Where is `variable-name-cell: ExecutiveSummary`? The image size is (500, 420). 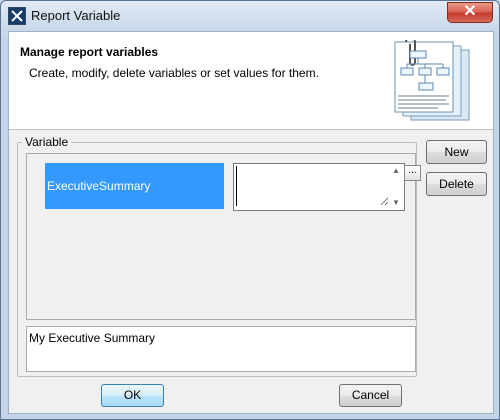
variable-name-cell: ExecutiveSummary is located at coordinates (134, 186).